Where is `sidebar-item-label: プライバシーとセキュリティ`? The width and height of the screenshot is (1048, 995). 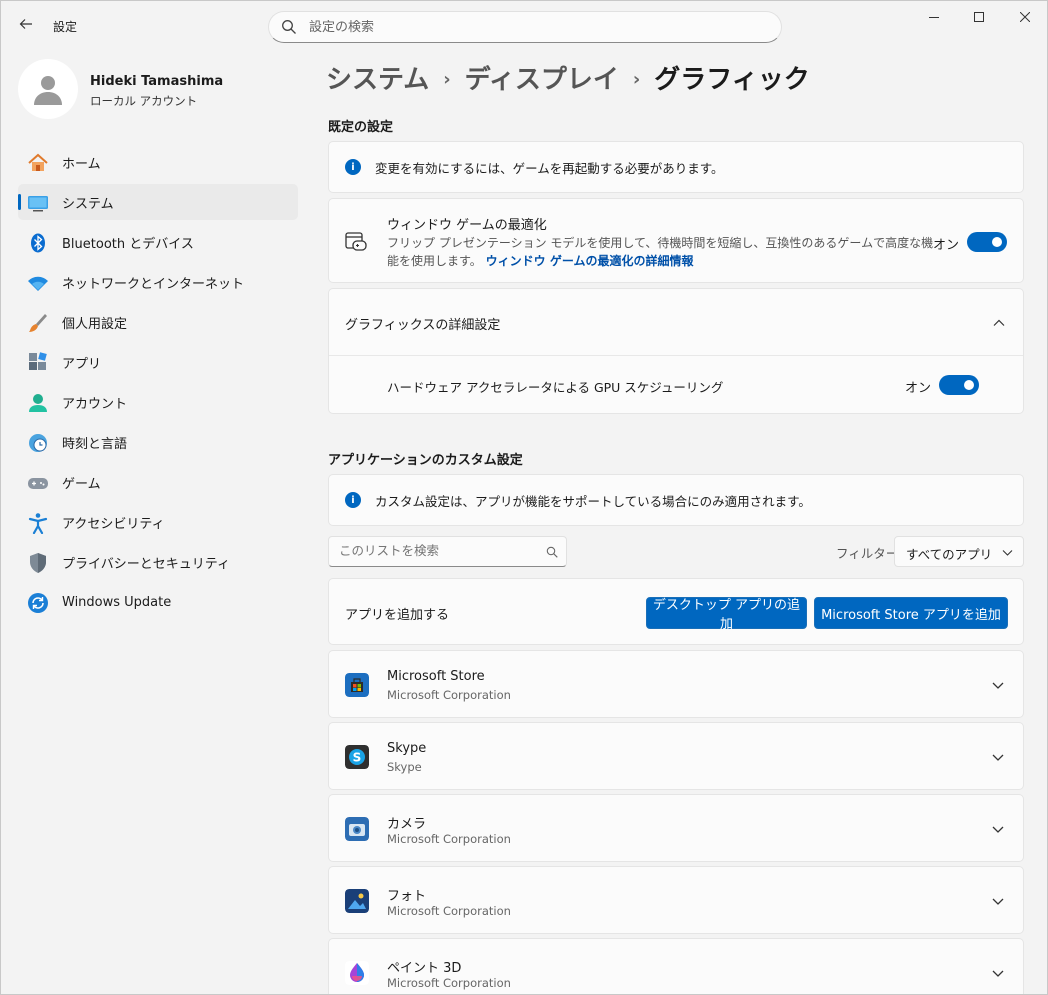 sidebar-item-label: プライバシーとセキュリティ is located at coordinates (146, 564).